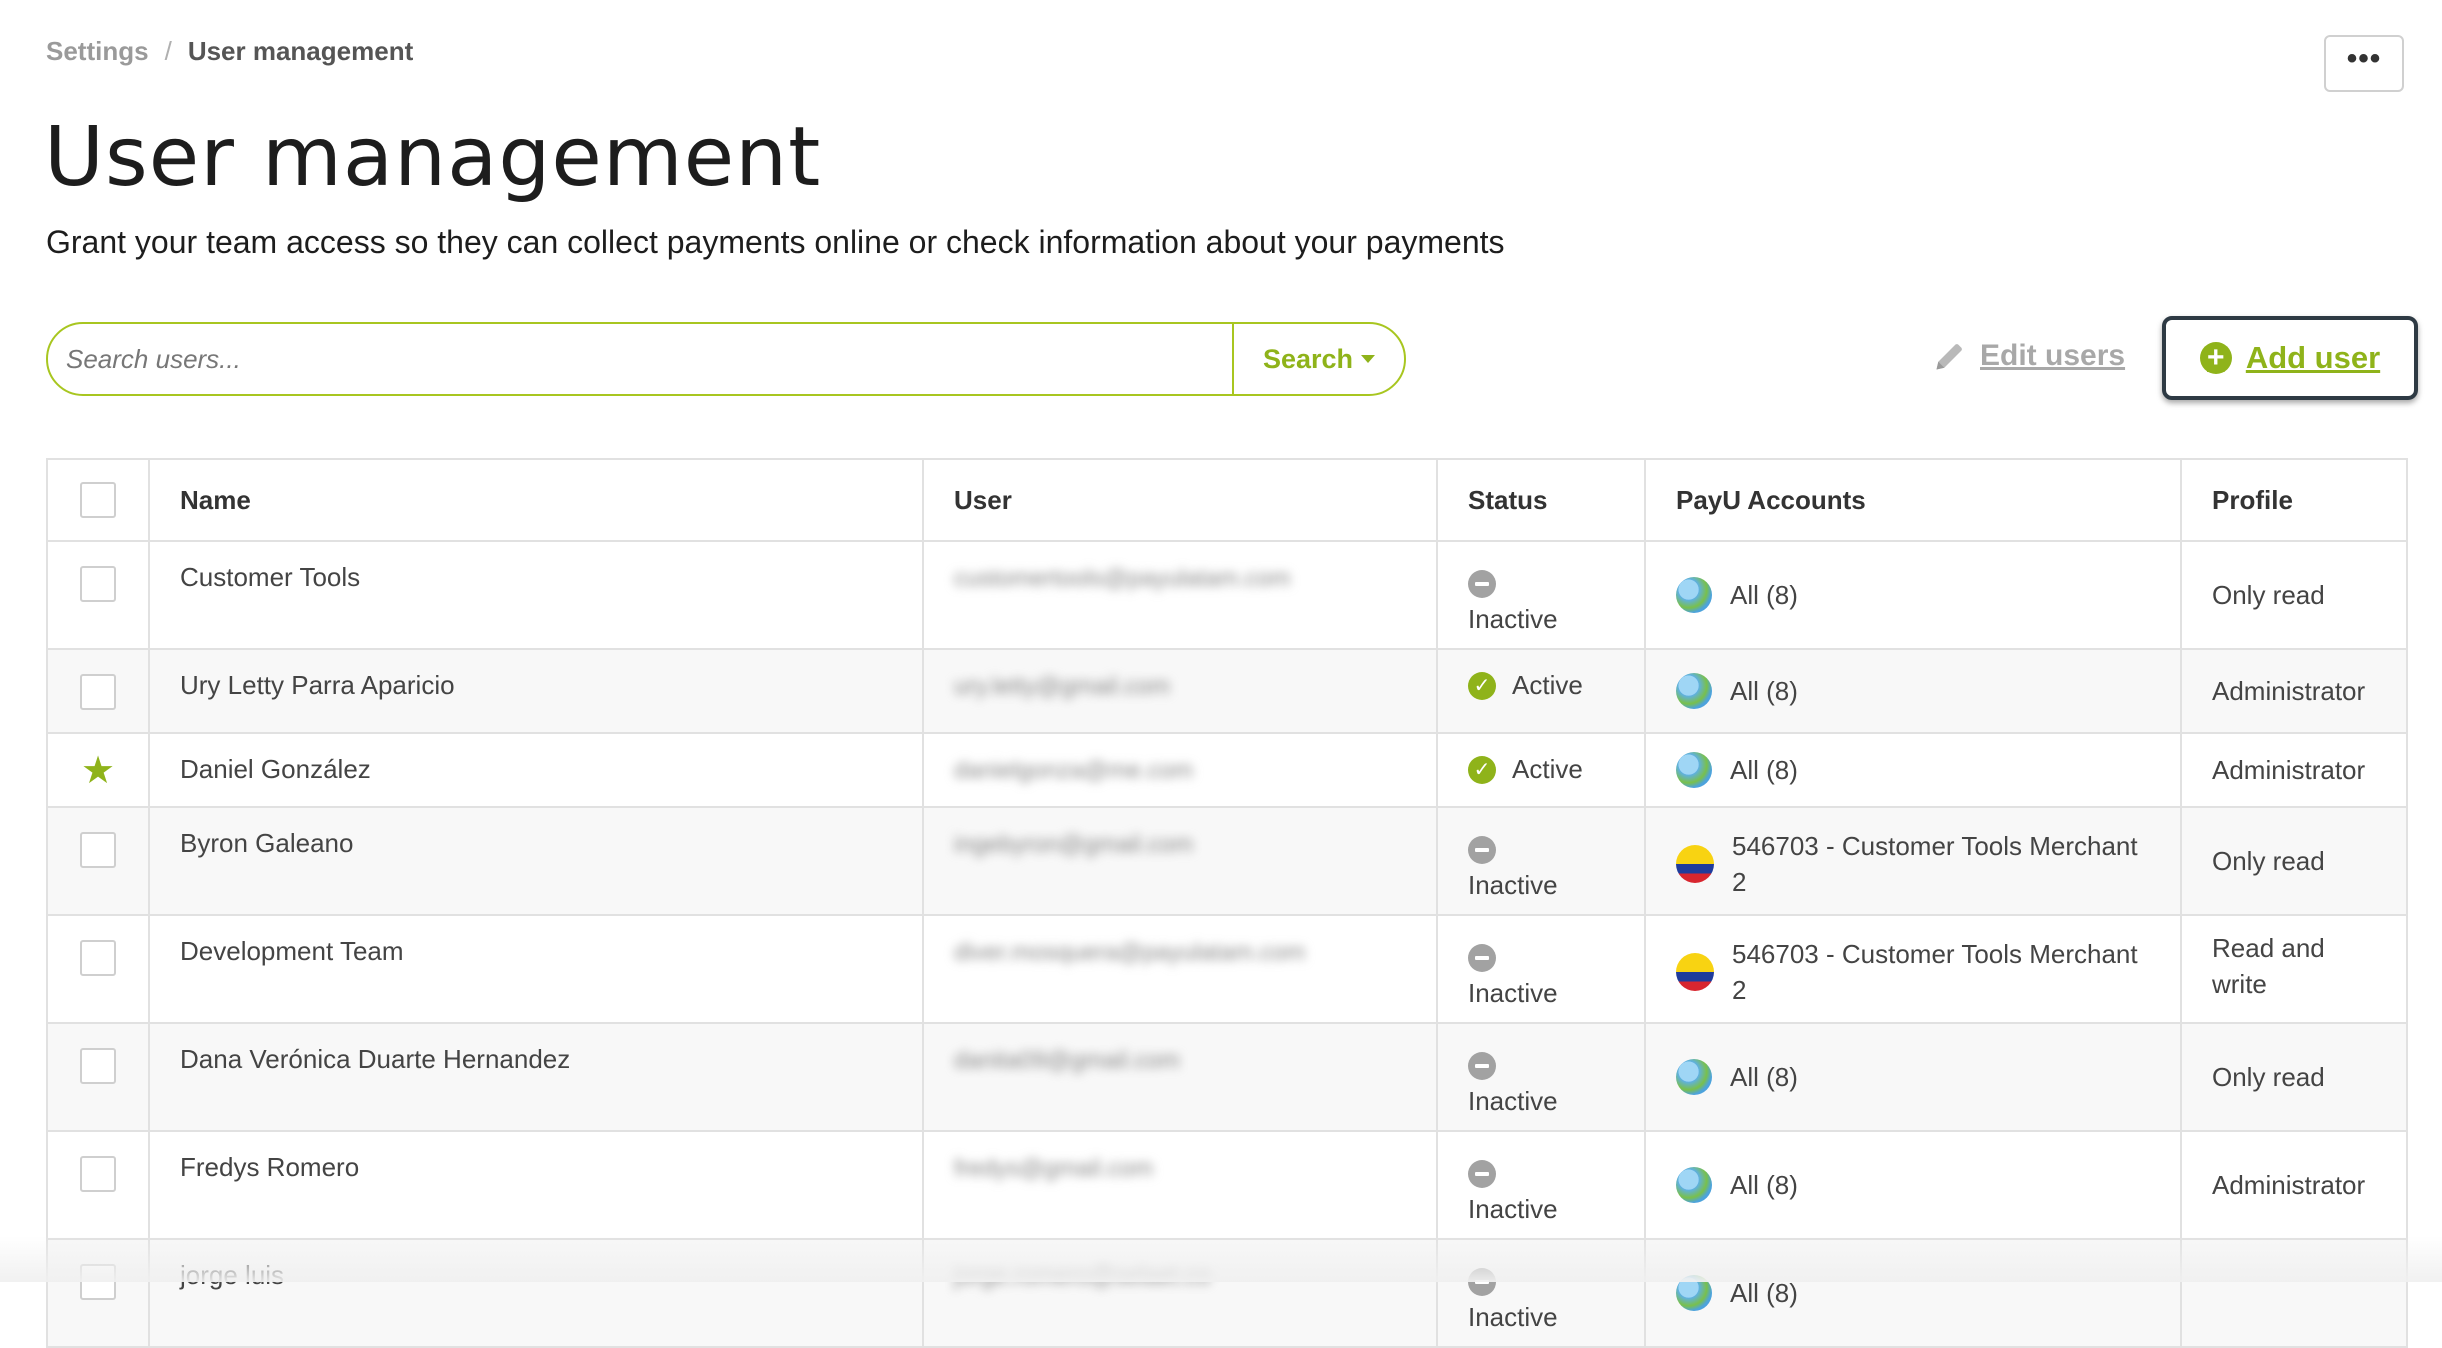 The image size is (2442, 1348). Describe the element at coordinates (1122, 578) in the screenshot. I see `user-email: customertools@payulatam.com` at that location.